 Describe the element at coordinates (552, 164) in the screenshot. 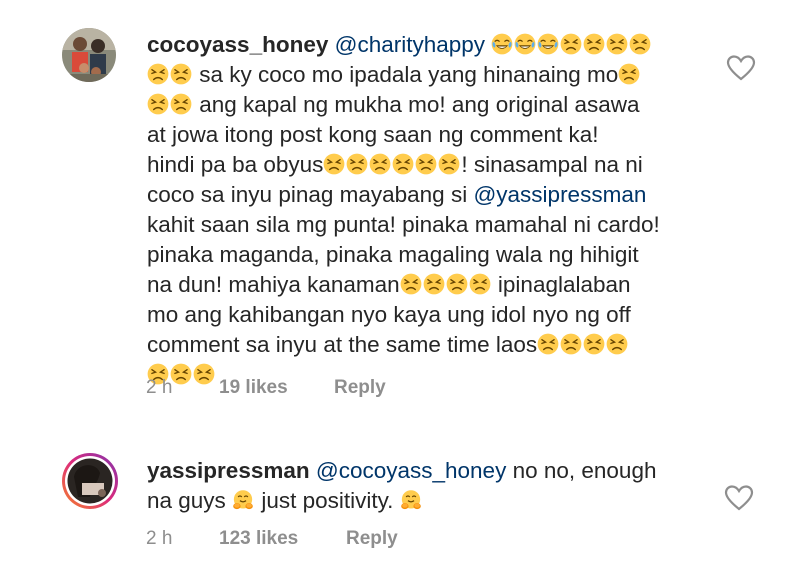

I see `comment-text: ! sinasampal na ni` at that location.